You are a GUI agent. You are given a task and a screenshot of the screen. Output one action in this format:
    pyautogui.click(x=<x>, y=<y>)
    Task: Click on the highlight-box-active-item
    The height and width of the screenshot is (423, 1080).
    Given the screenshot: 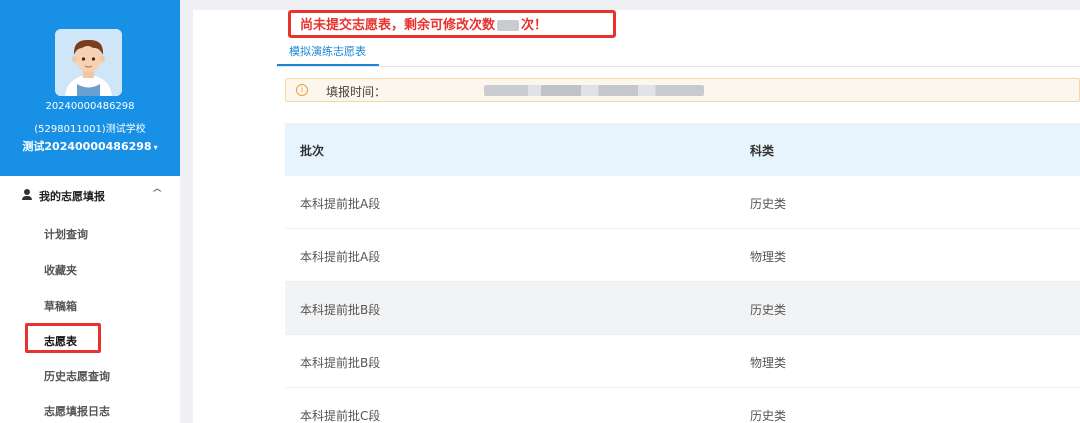 What is the action you would take?
    pyautogui.click(x=63, y=338)
    